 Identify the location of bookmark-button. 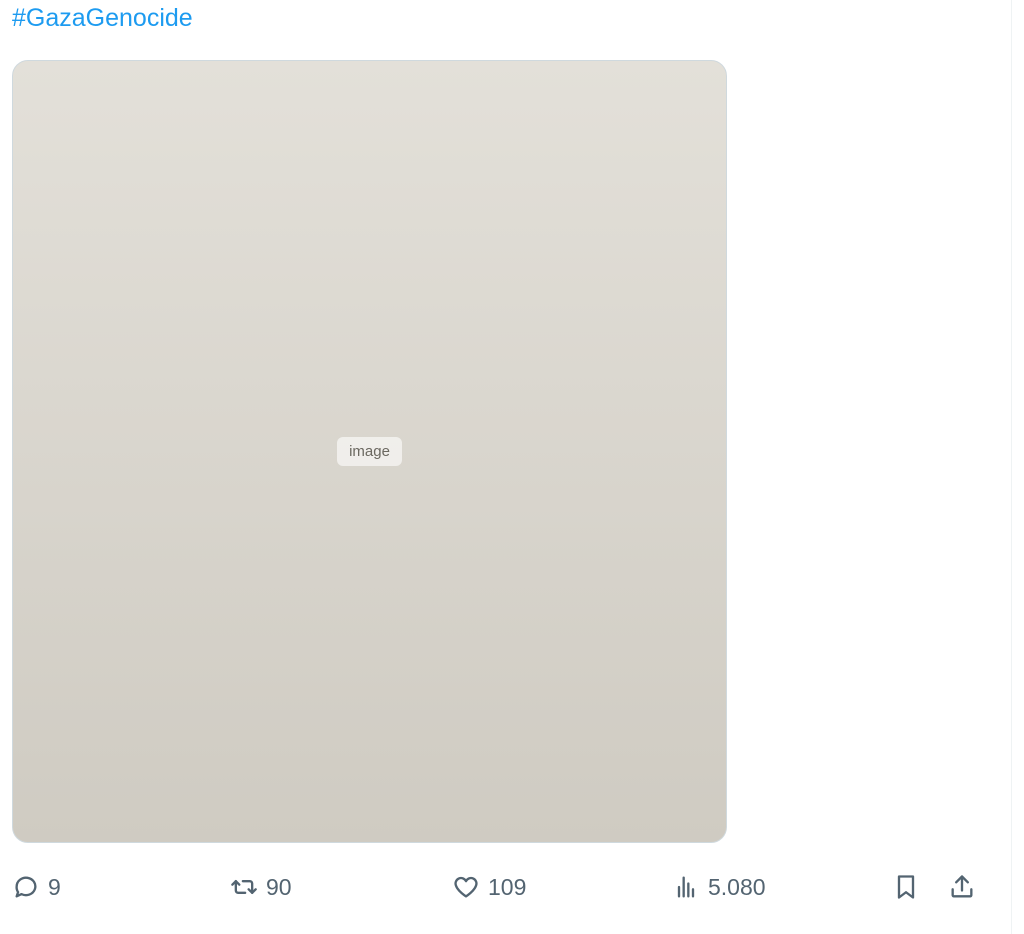
(906, 887).